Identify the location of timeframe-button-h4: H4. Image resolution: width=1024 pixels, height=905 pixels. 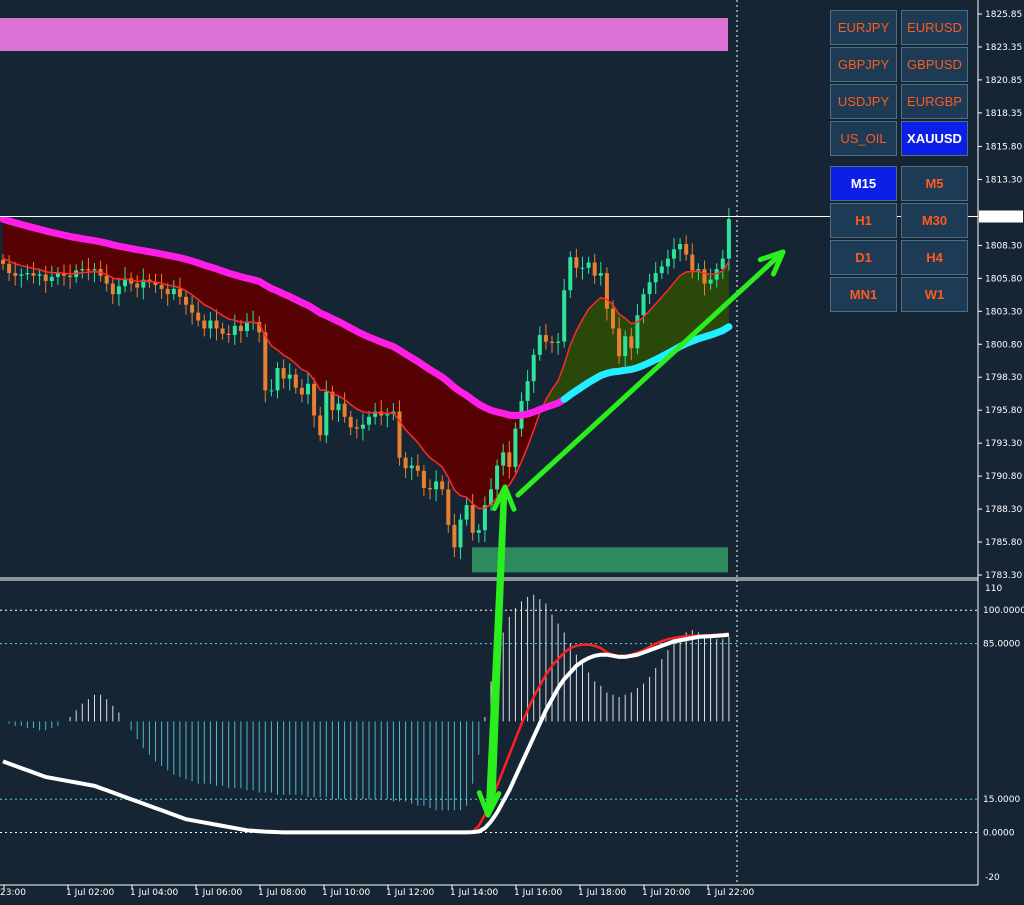
(934, 257).